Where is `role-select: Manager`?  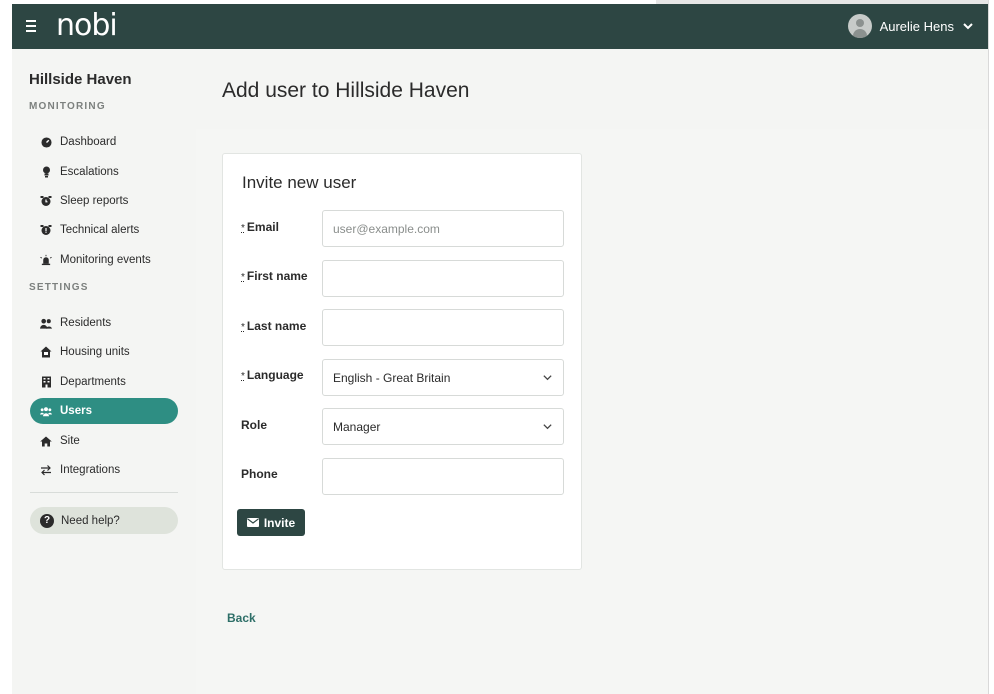
role-select: Manager is located at coordinates (443, 426).